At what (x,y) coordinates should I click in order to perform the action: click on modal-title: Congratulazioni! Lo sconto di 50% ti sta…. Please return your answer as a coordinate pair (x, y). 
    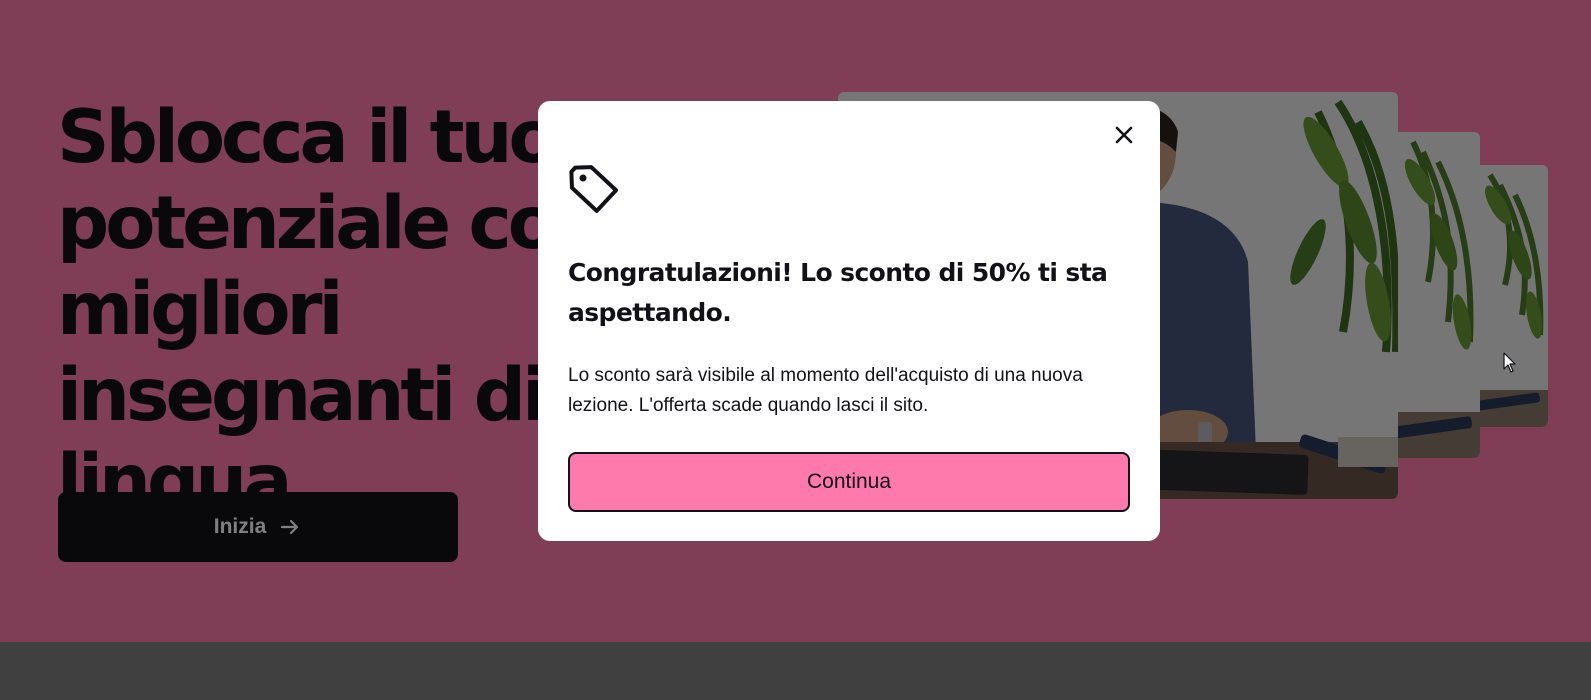
    Looking at the image, I should click on (838, 292).